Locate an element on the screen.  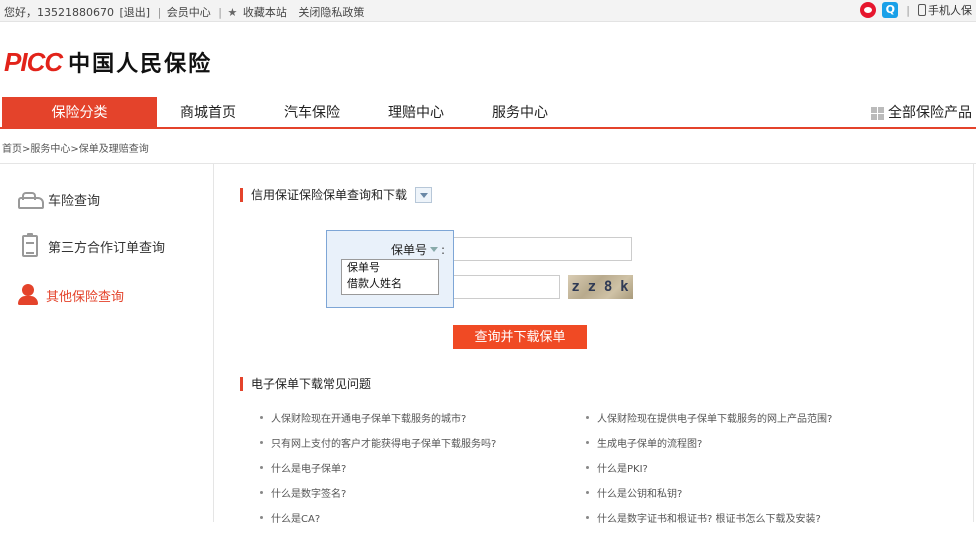
mobile-link: 手机人保 is located at coordinates (945, 10).